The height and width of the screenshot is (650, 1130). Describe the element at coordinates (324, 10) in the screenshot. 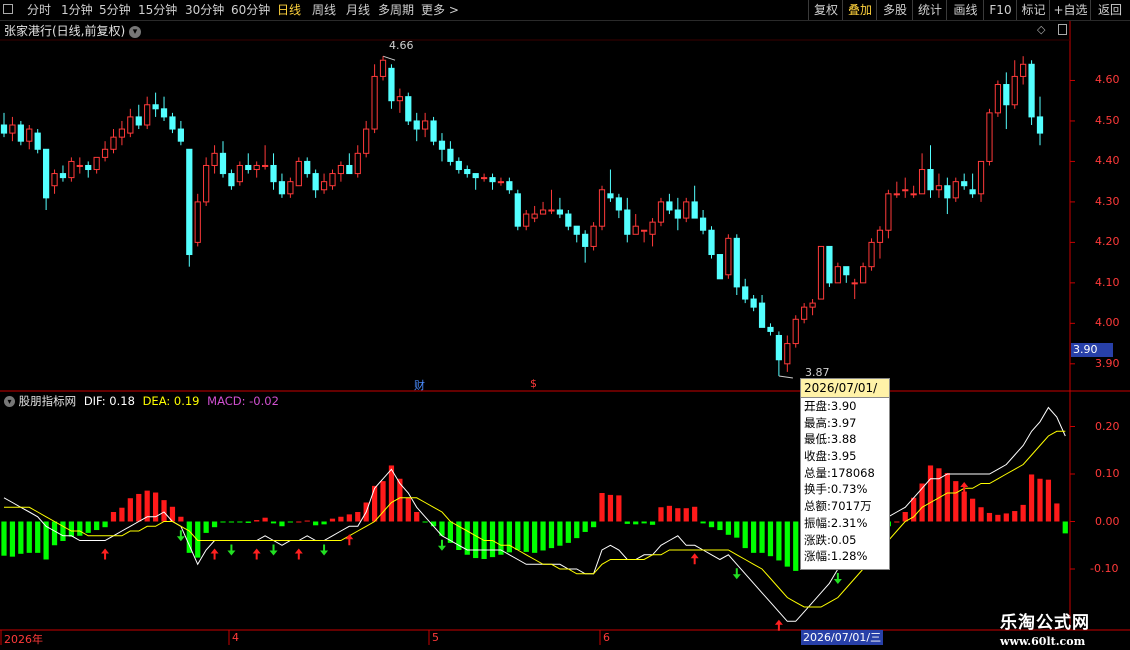

I see `period-tab: 周线` at that location.